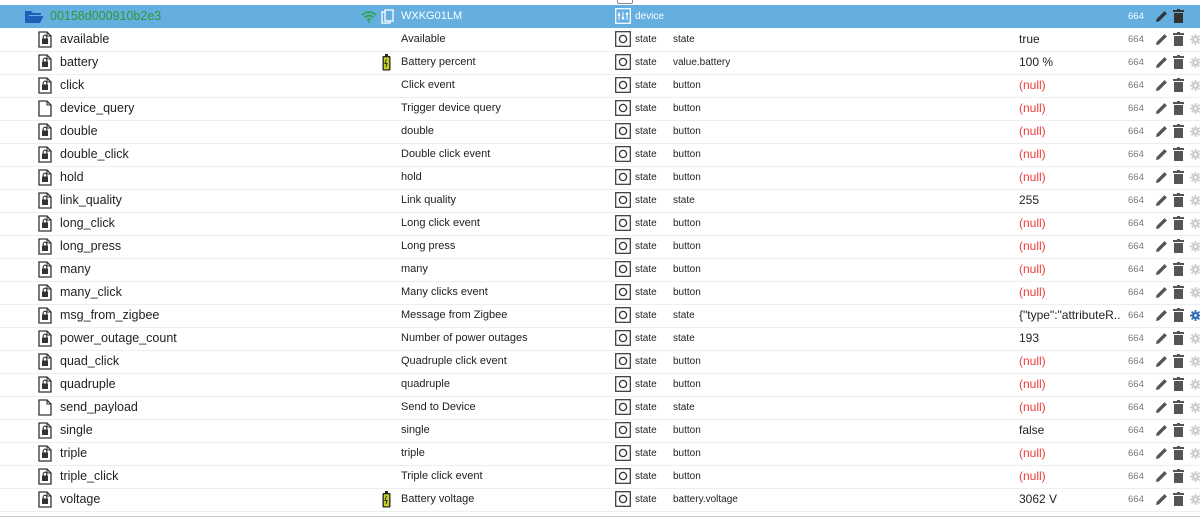 This screenshot has height=517, width=1200. Describe the element at coordinates (600, 431) in the screenshot. I see `state-row-single: single single state button false 664` at that location.